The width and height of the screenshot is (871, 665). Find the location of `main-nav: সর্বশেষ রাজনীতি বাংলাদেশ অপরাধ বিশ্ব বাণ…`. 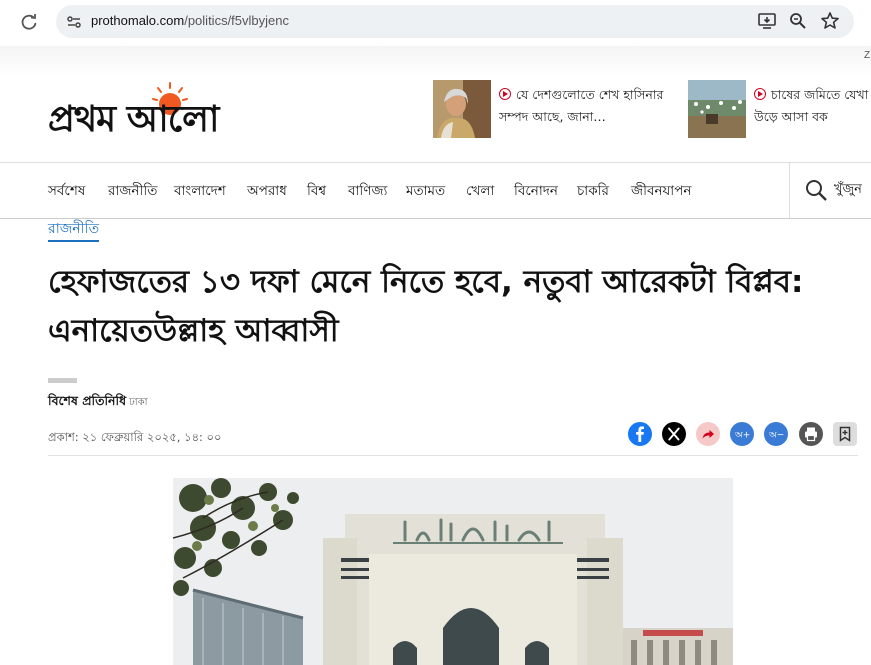

main-nav: সর্বশেষ রাজনীতি বাংলাদেশ অপরাধ বিশ্ব বাণ… is located at coordinates (435, 190).